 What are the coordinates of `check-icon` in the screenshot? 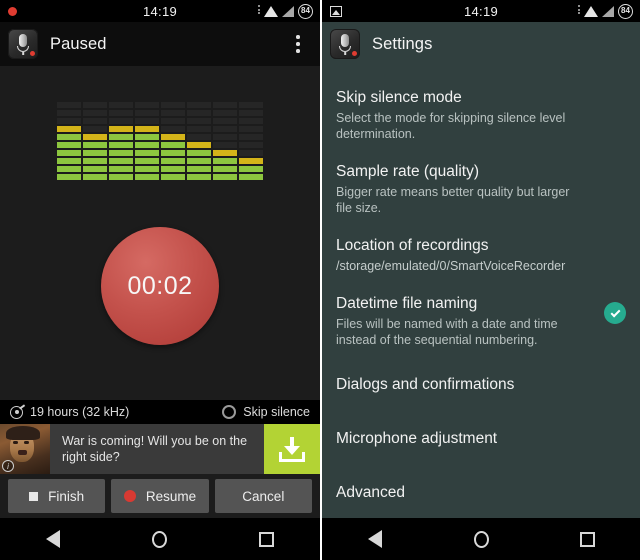 It's located at (615, 312).